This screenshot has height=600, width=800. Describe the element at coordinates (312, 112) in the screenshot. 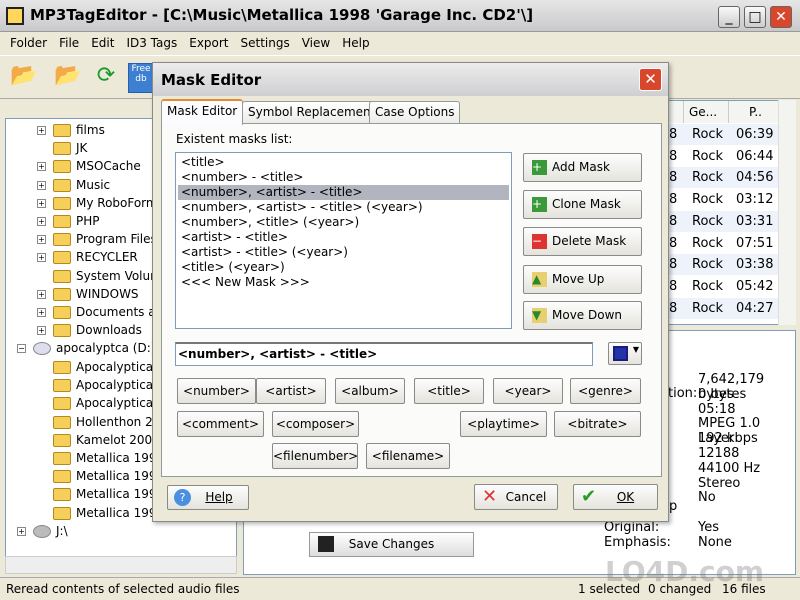

I see `tab-symbol-replacement: Symbol Replacement` at that location.